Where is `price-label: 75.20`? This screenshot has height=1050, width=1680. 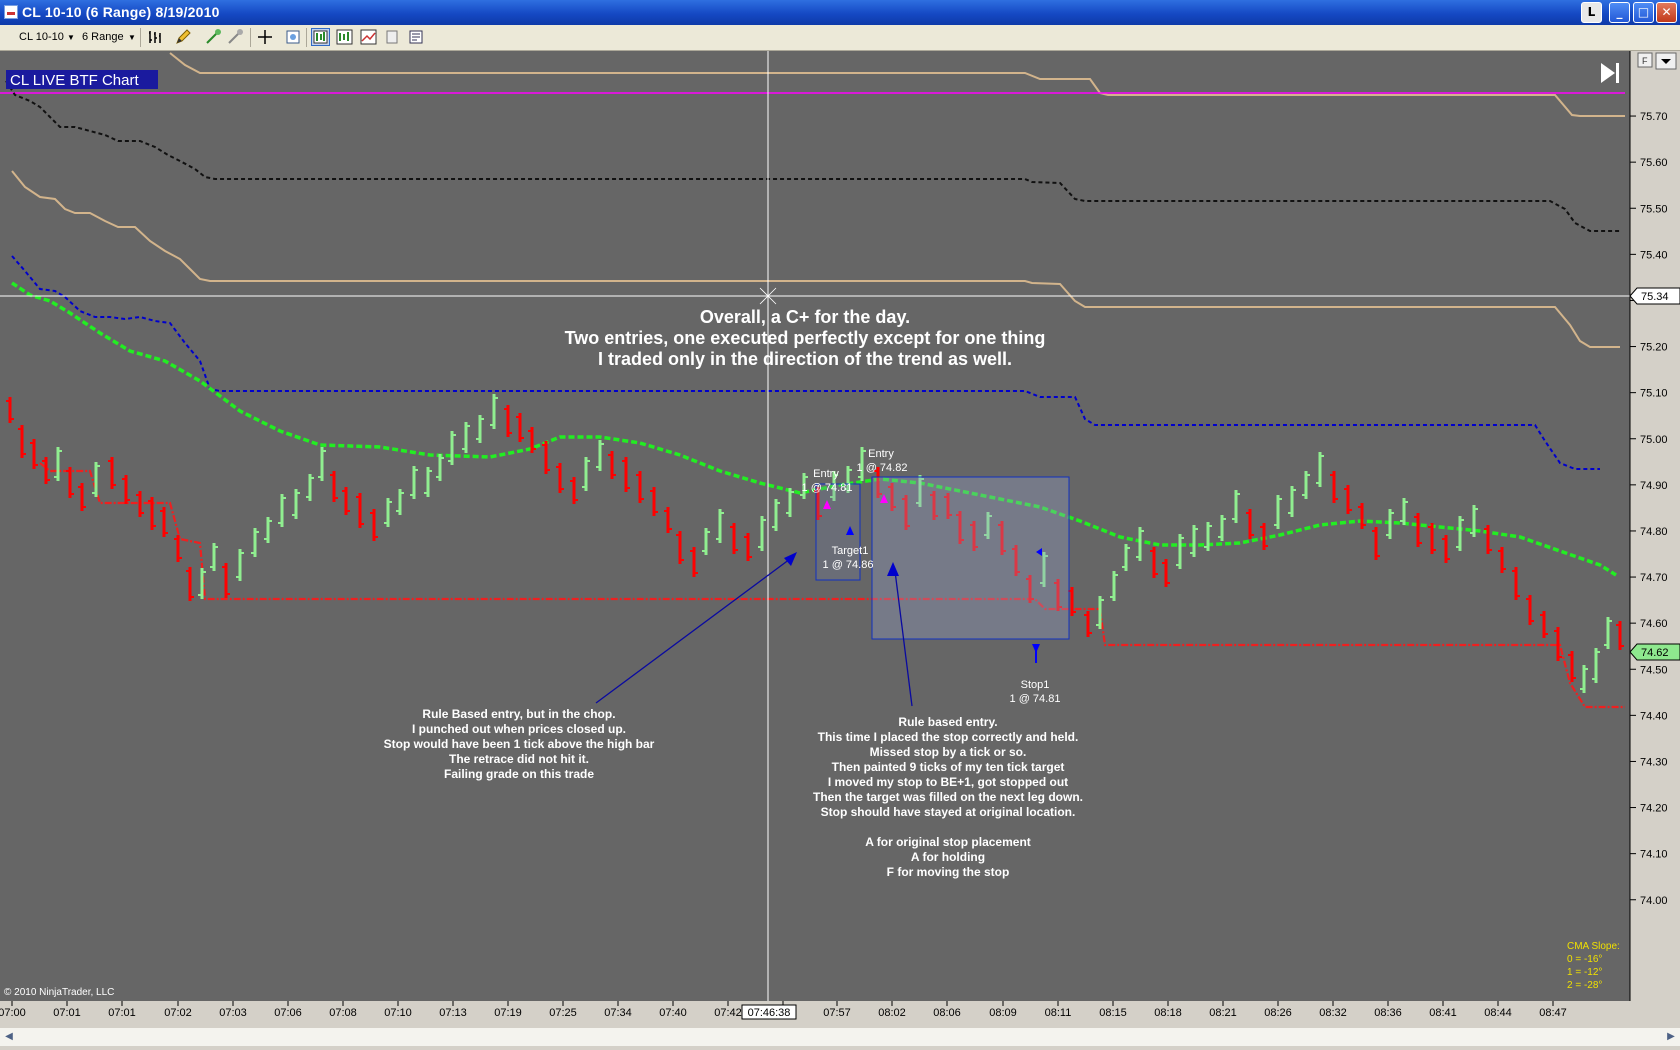
price-label: 75.20 is located at coordinates (1654, 348).